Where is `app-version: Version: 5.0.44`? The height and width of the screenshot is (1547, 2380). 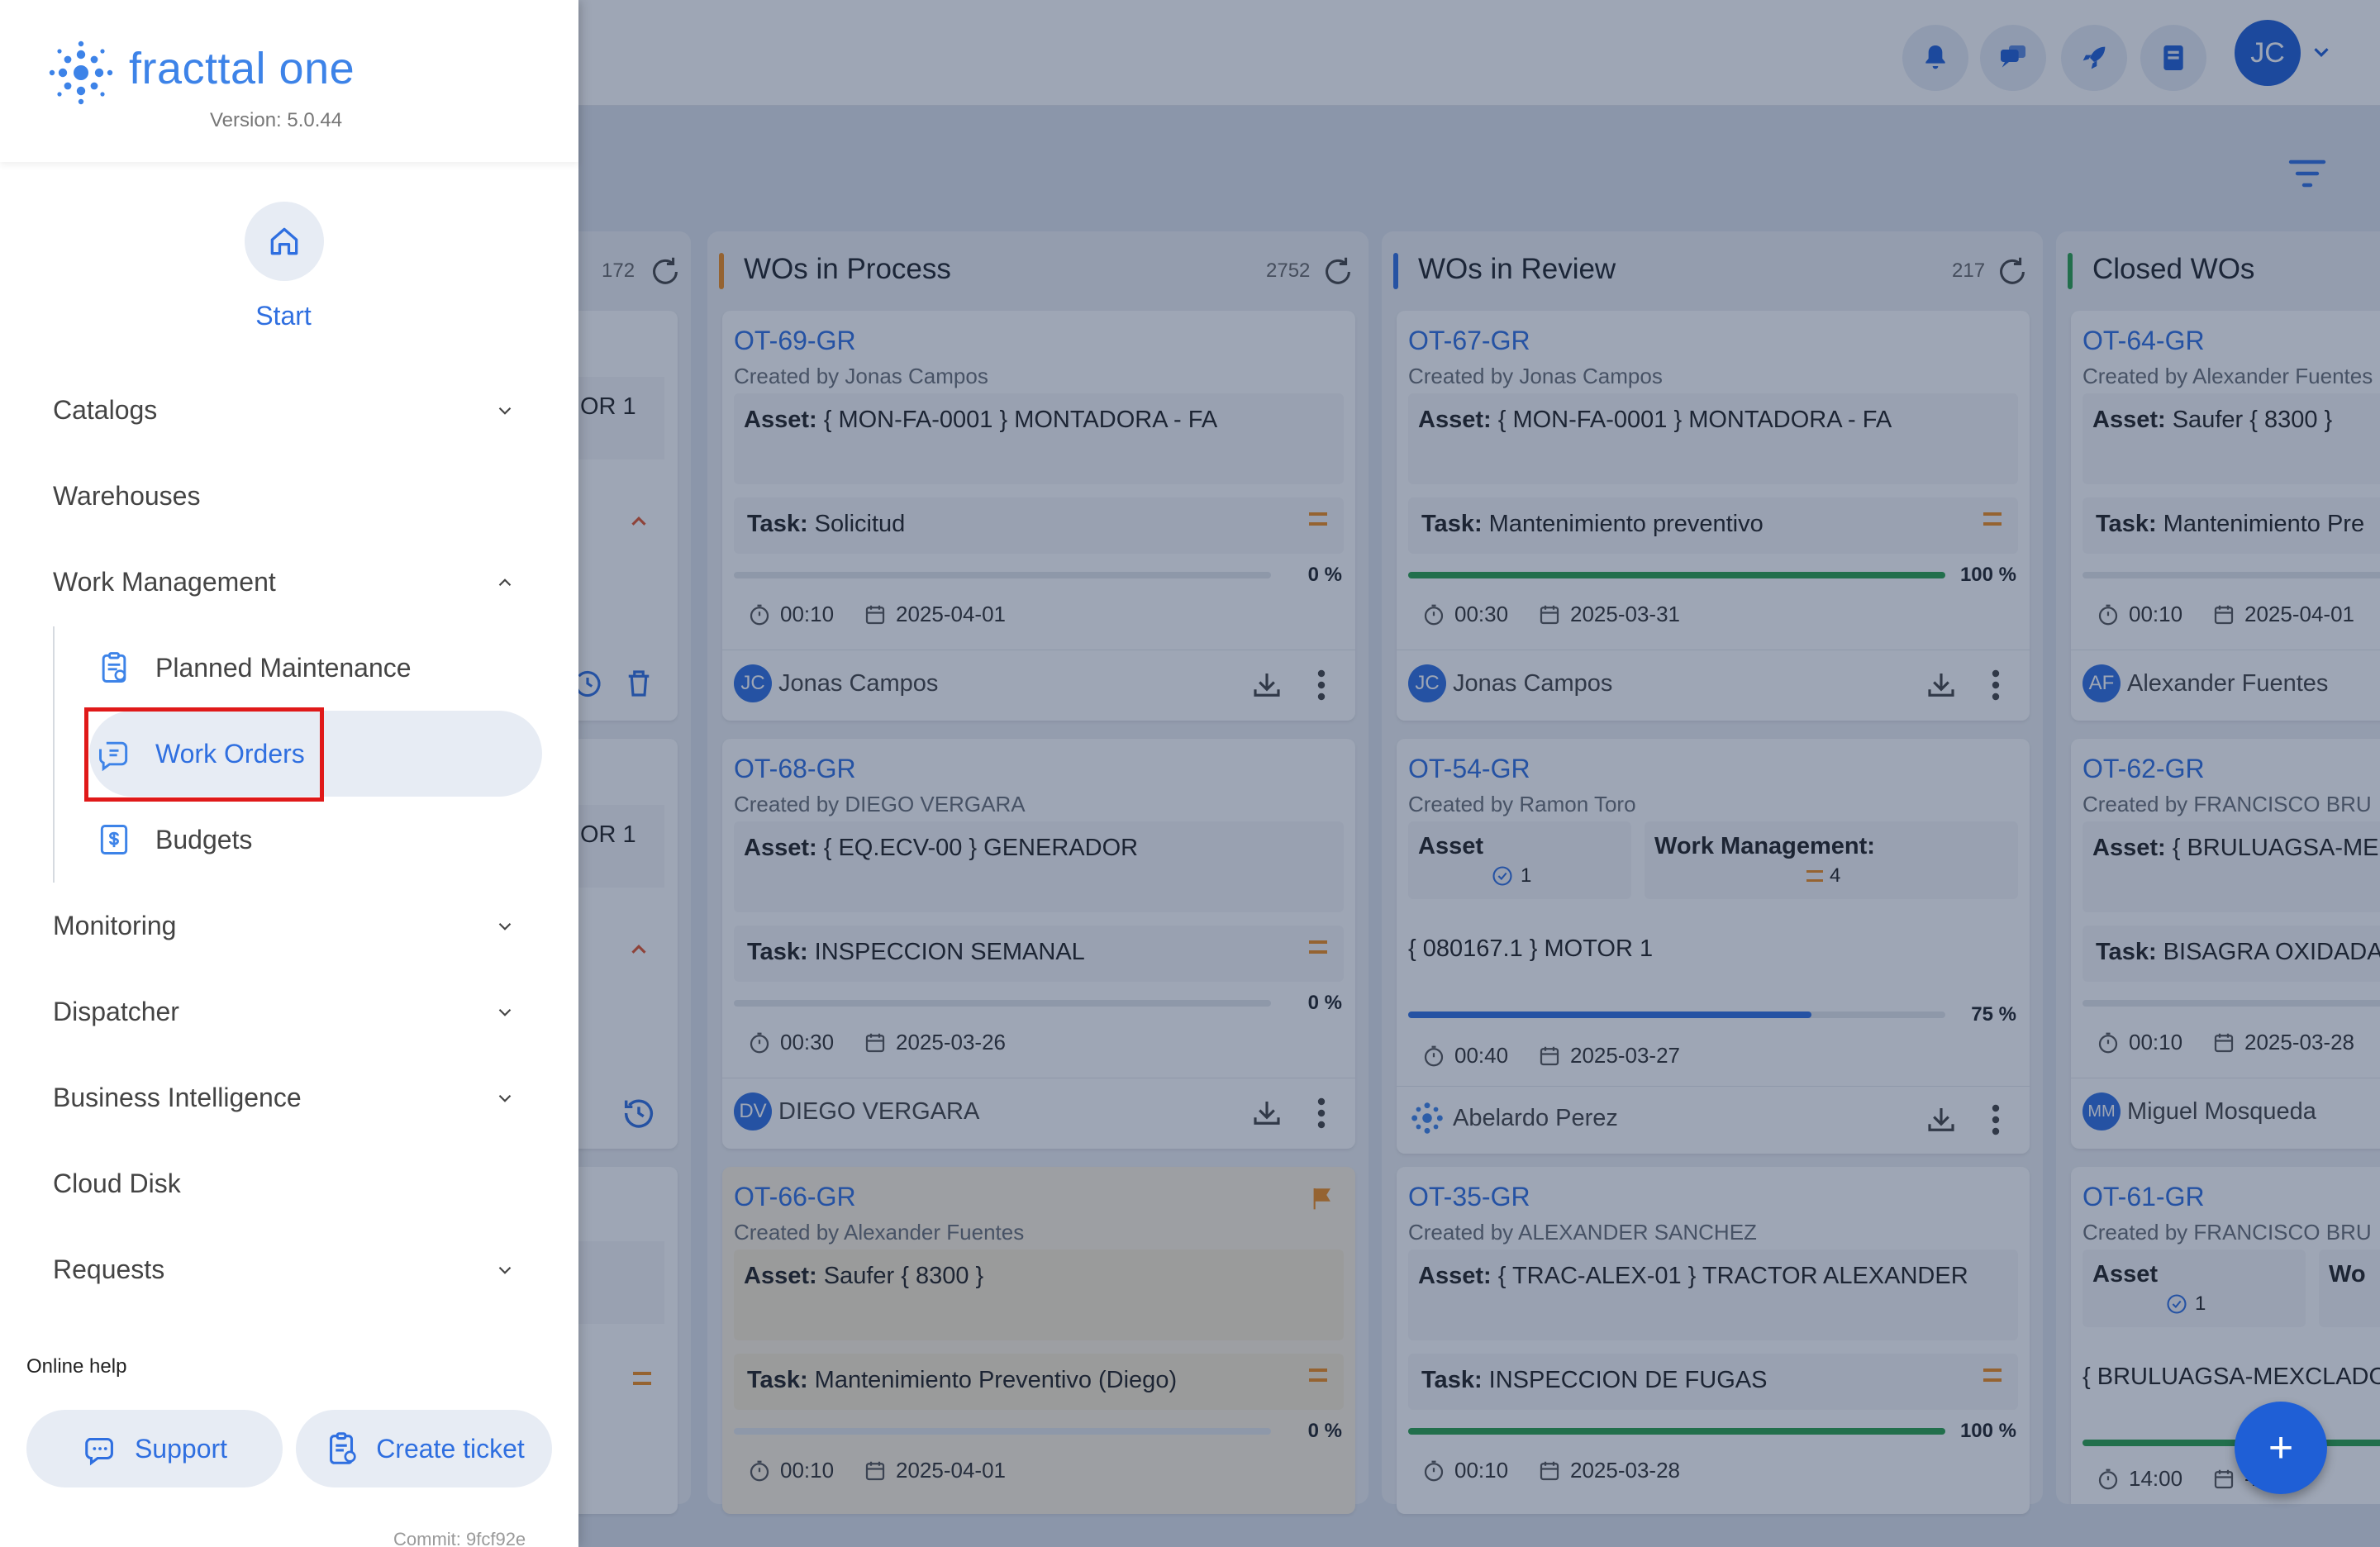 app-version: Version: 5.0.44 is located at coordinates (276, 120).